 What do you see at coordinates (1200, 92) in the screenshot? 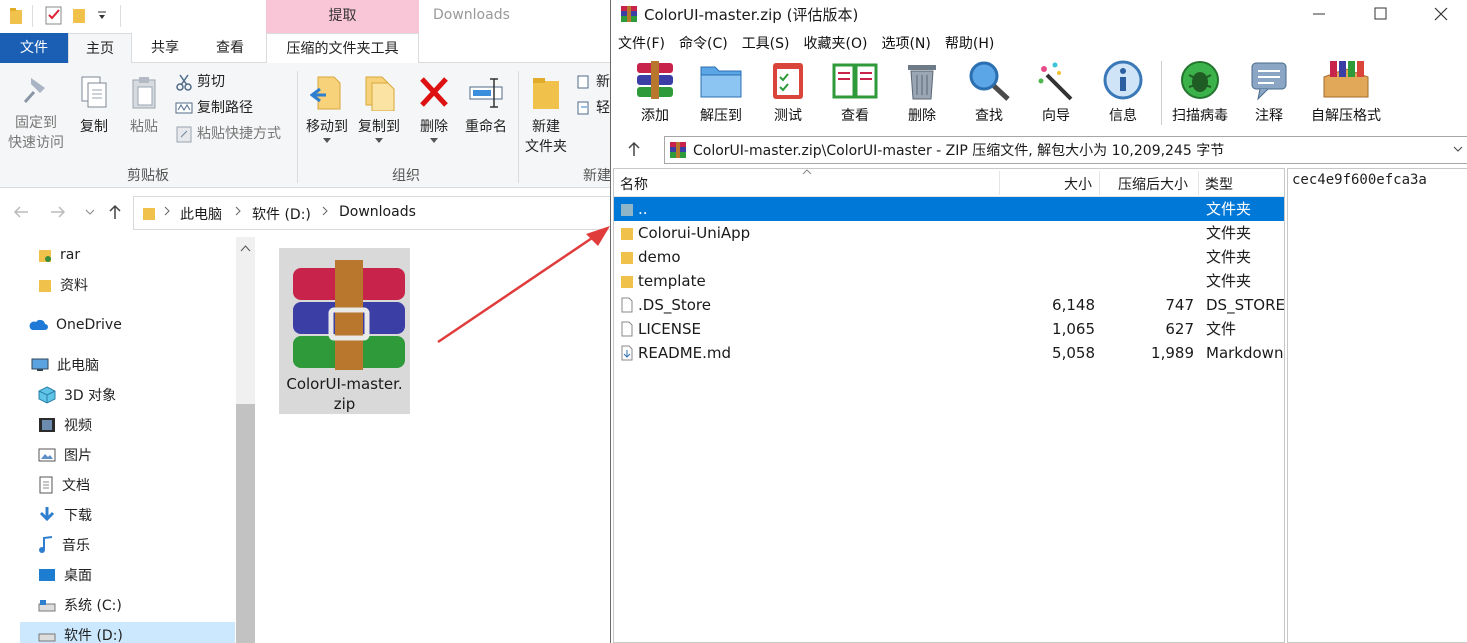
I see `tool-scan-virus-button: 扫描病毒` at bounding box center [1200, 92].